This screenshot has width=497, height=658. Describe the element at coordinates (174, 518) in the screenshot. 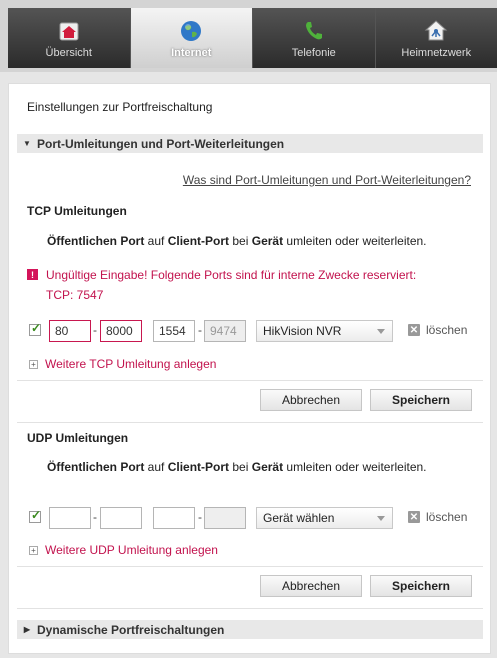

I see `udp-client-port-from` at that location.